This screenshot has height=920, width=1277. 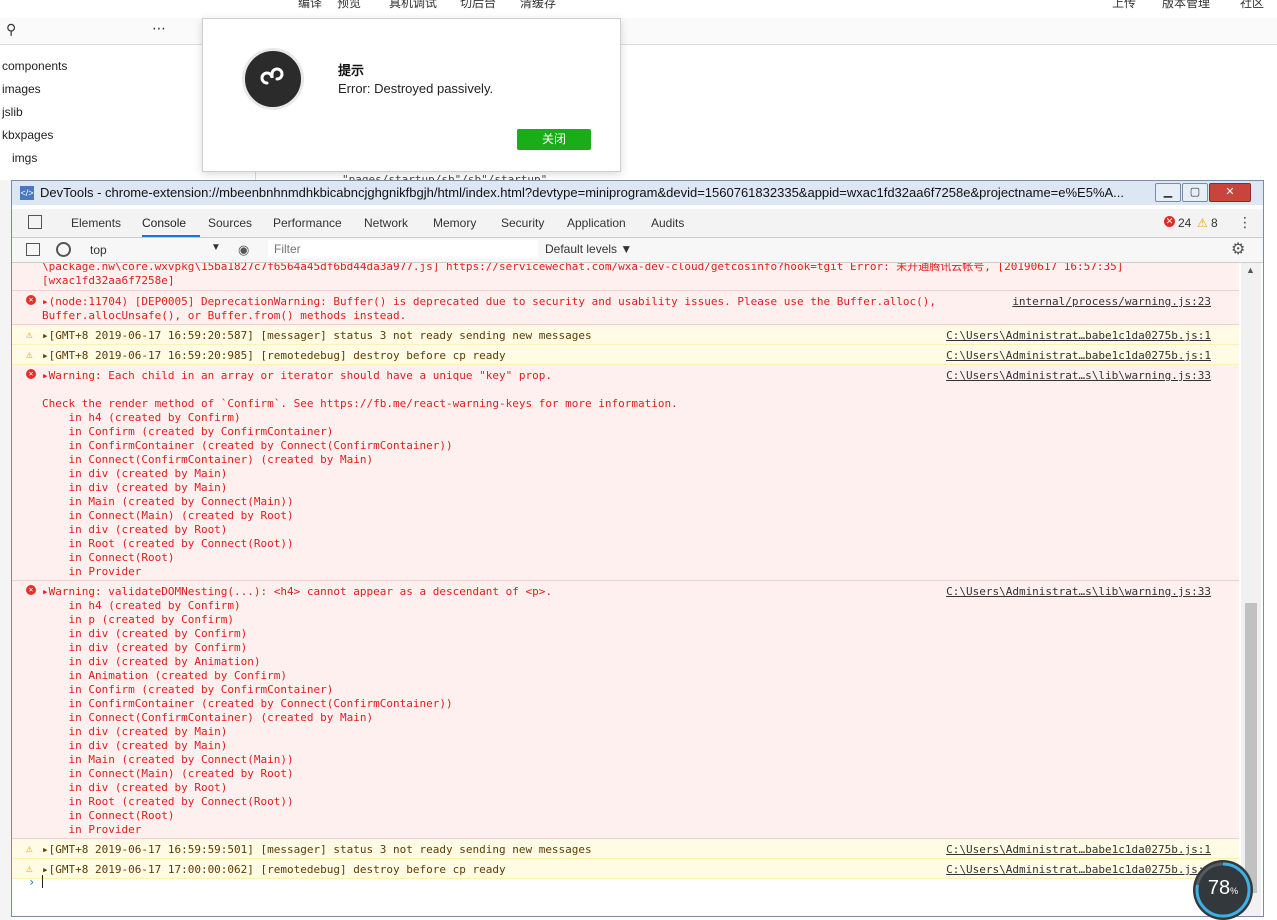 I want to click on tab-audits: Audits, so click(x=667, y=223).